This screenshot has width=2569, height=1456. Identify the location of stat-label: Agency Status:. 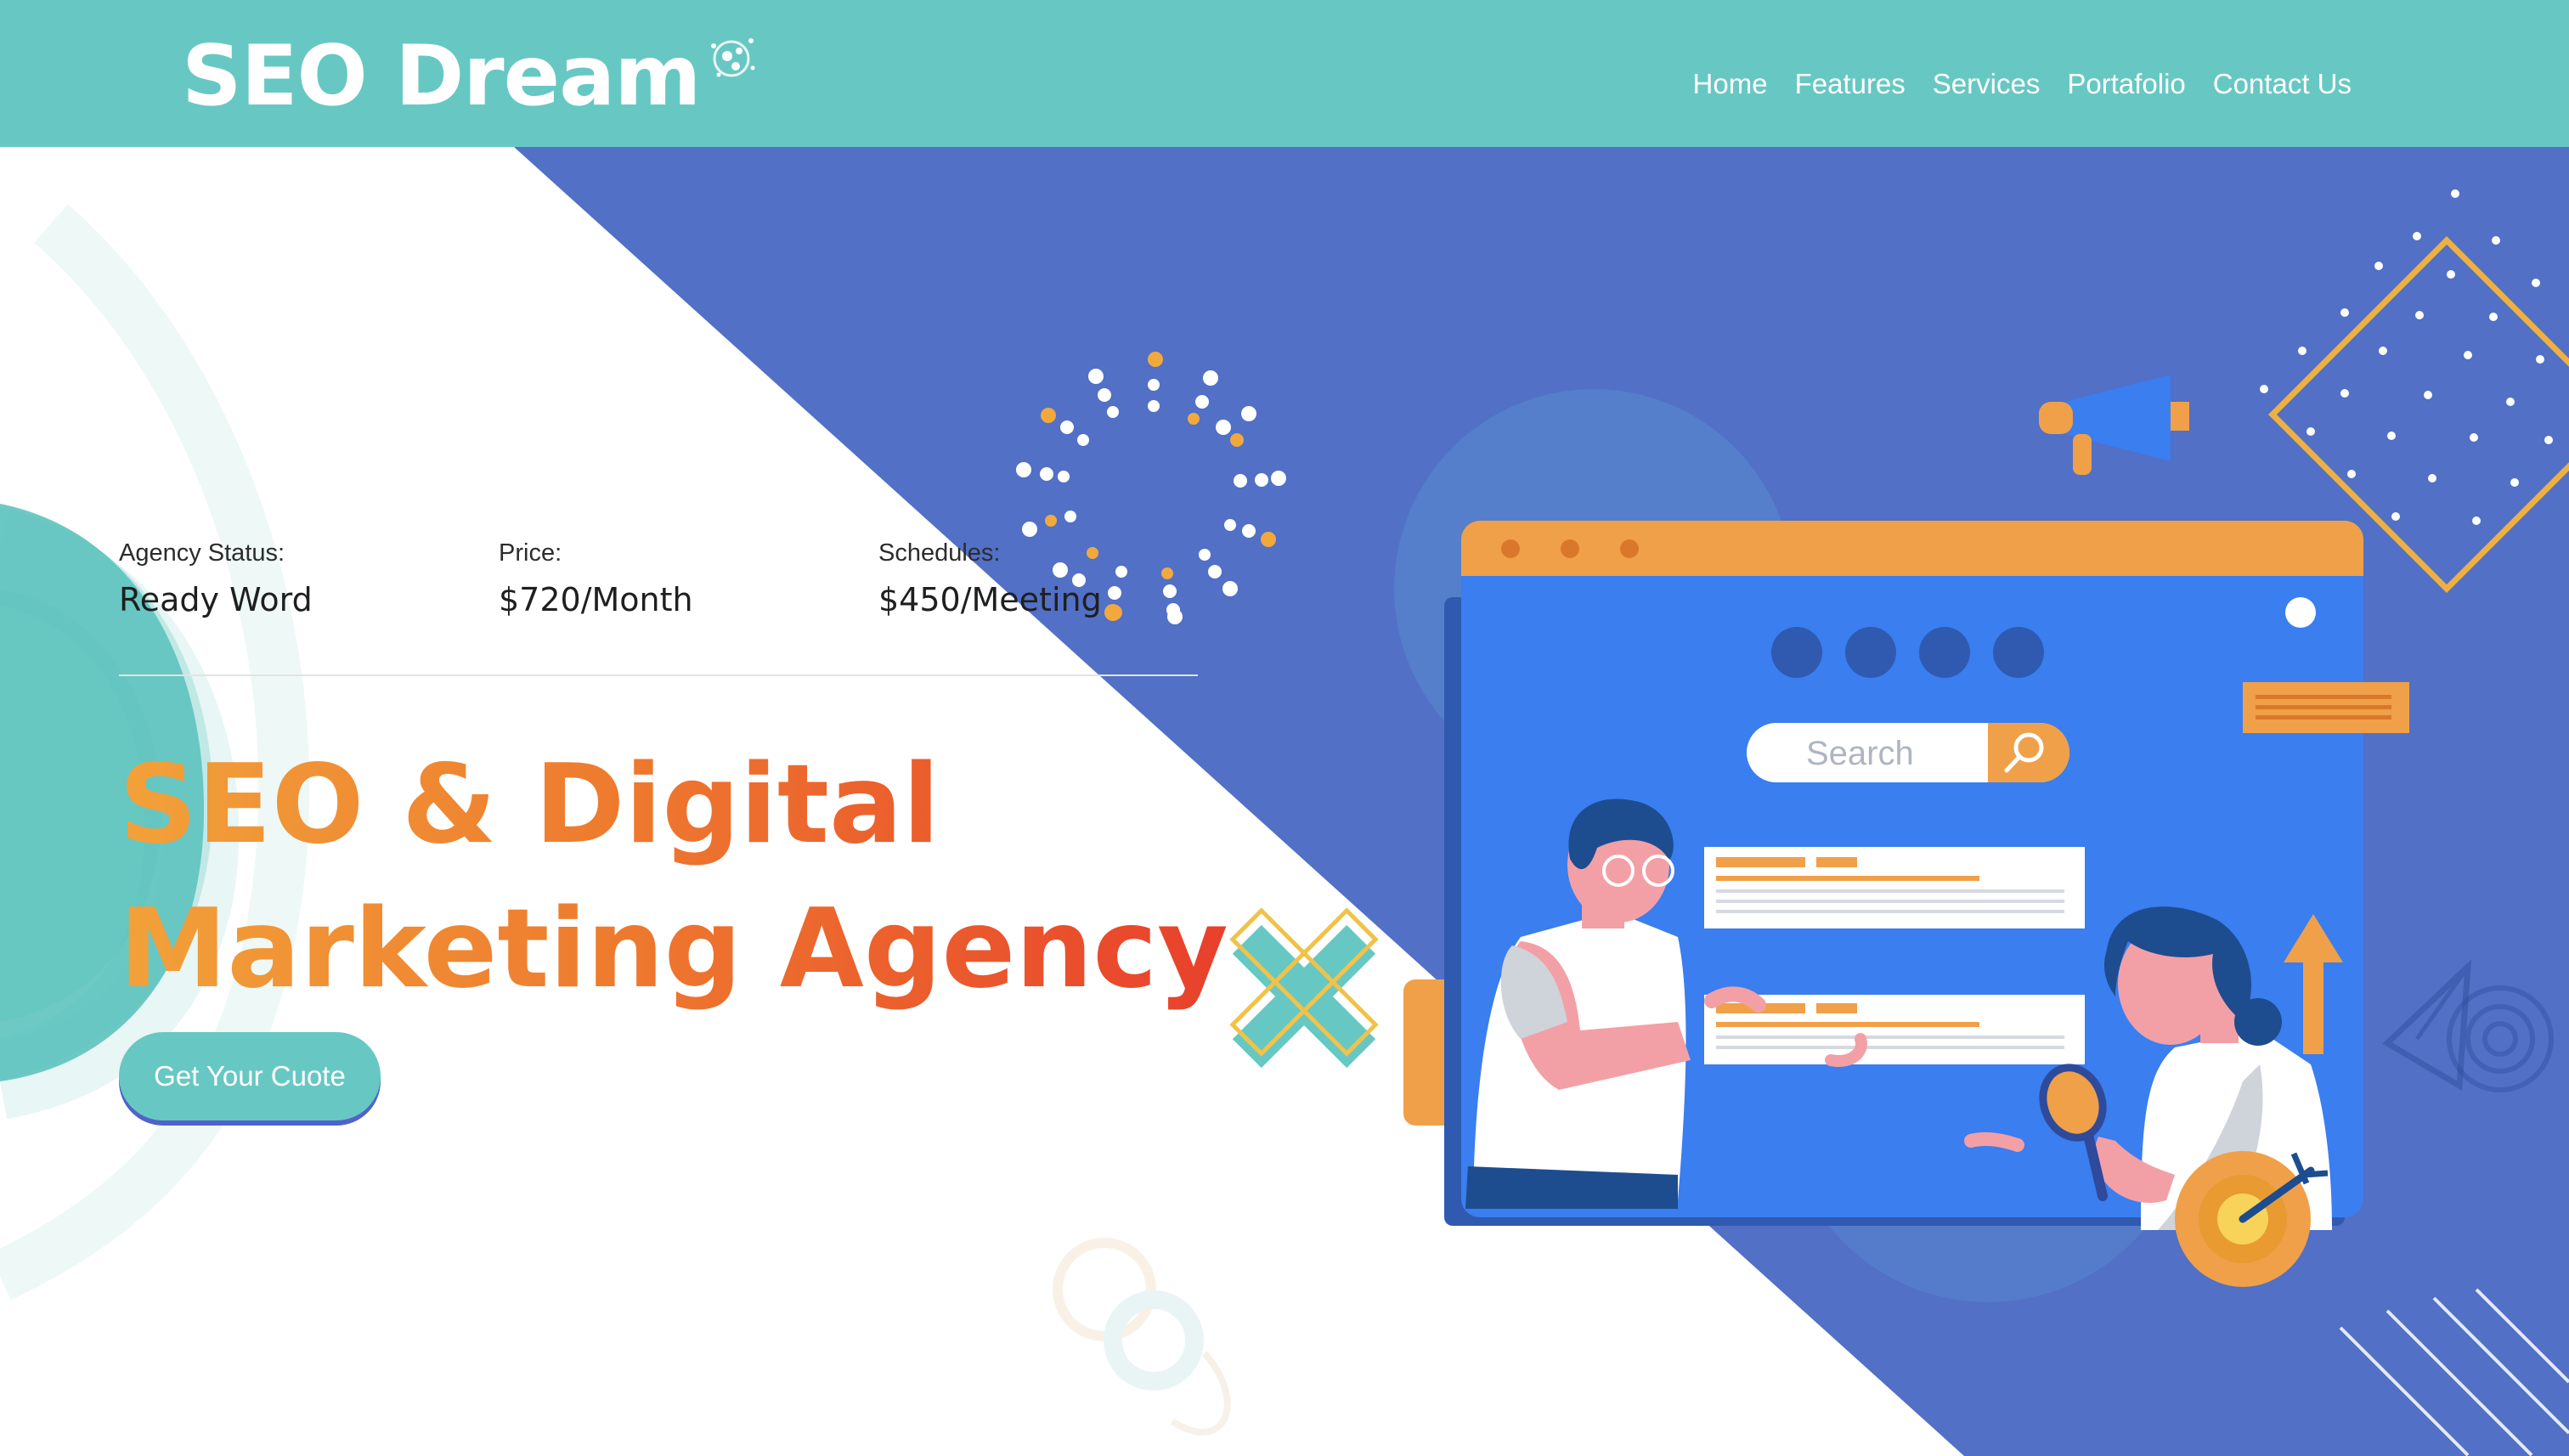
(202, 553).